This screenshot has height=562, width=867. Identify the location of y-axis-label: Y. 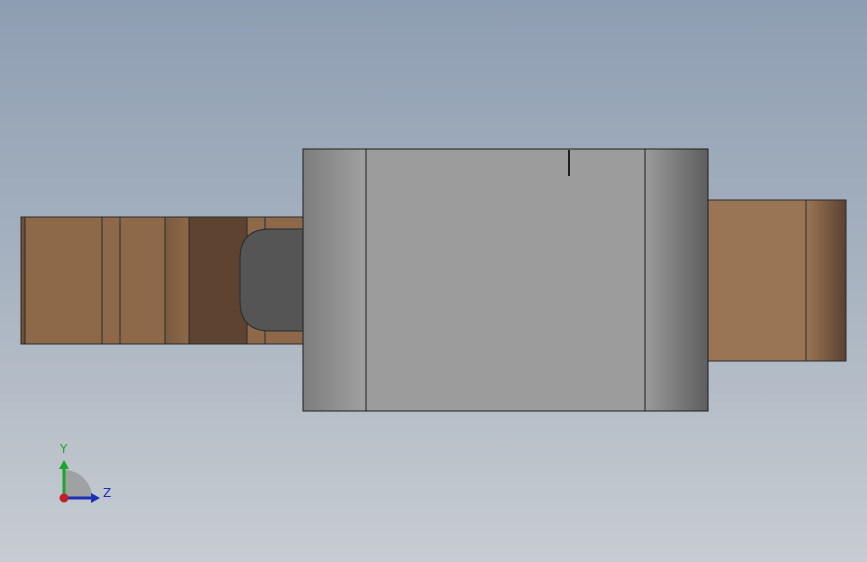
(64, 449).